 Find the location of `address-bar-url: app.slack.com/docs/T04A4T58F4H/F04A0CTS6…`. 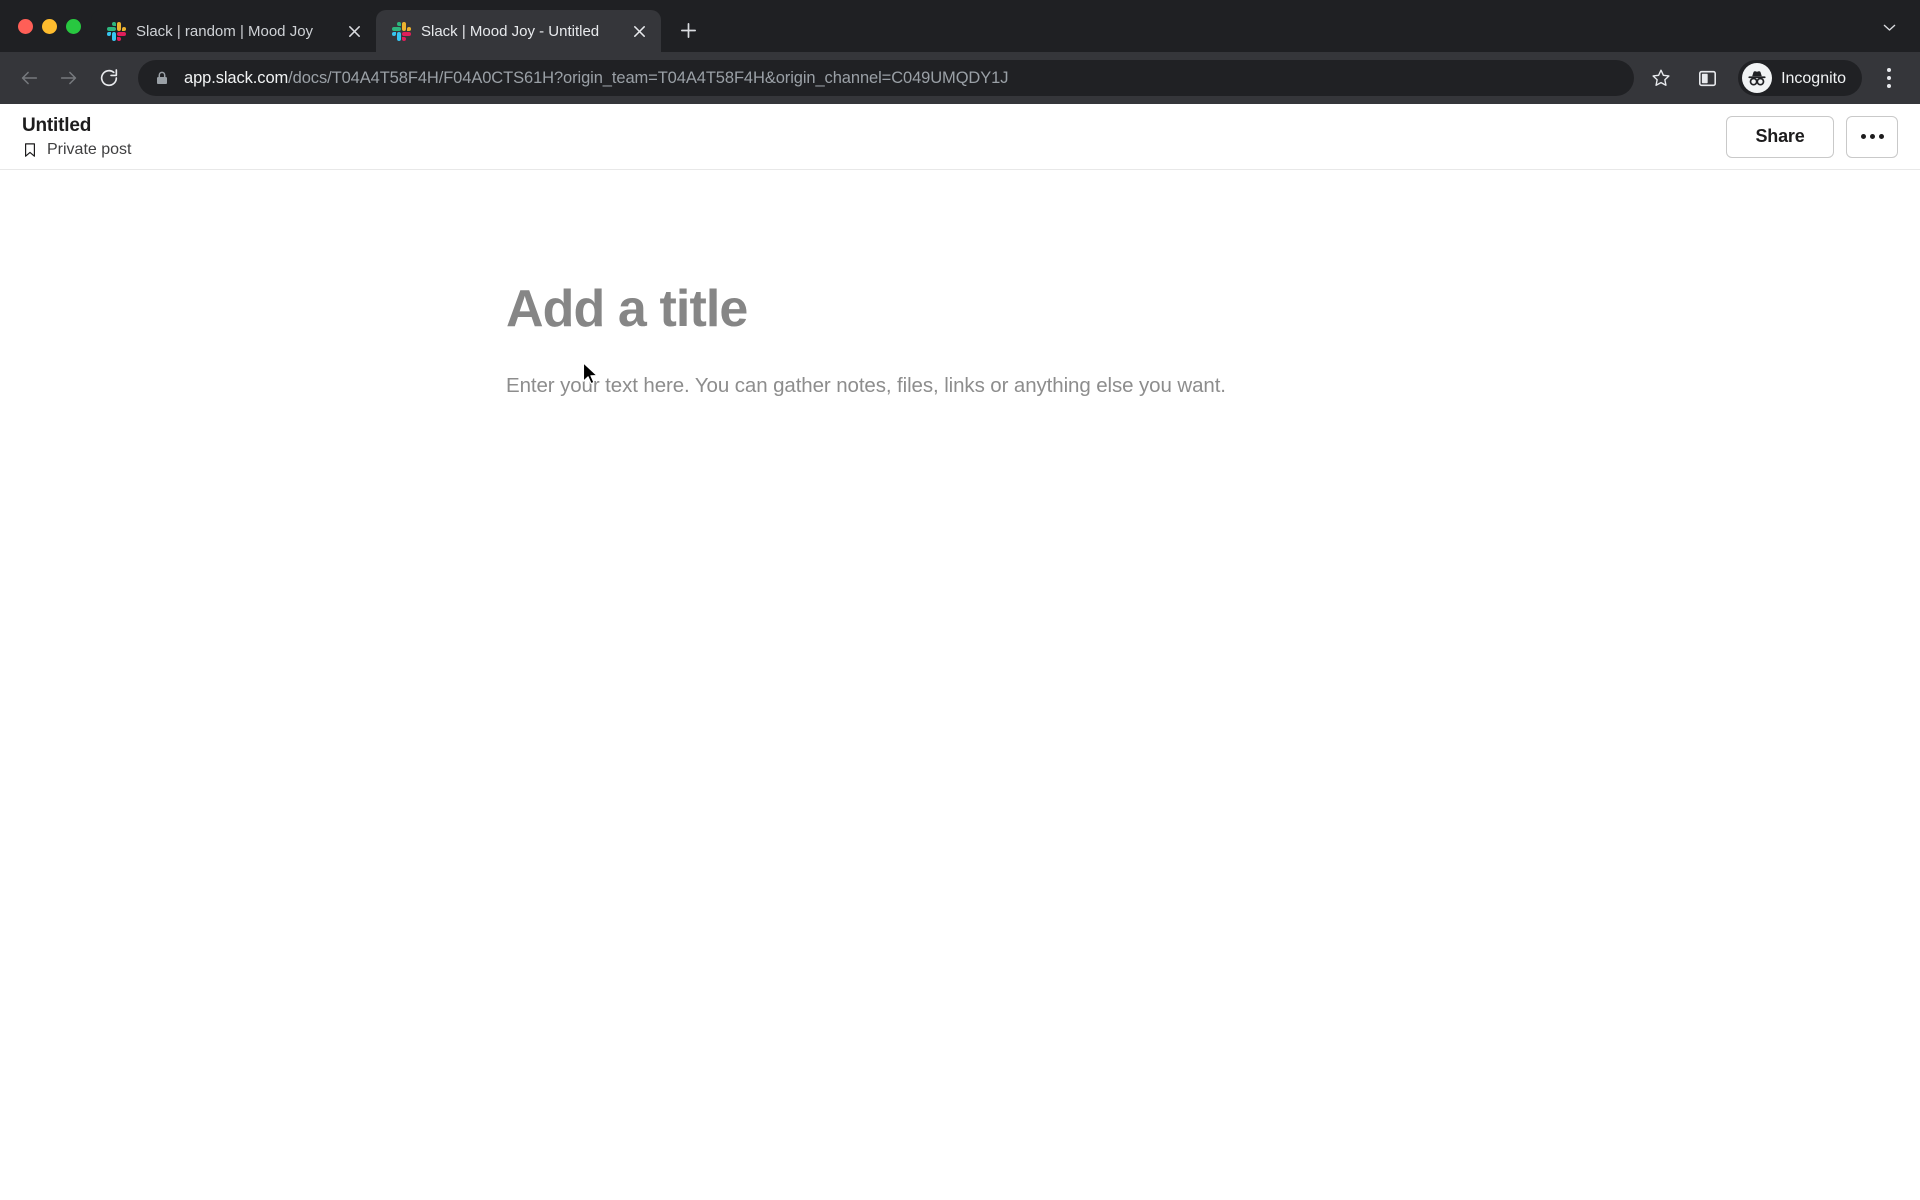

address-bar-url: app.slack.com/docs/T04A4T58F4H/F04A0CTS6… is located at coordinates (596, 78).